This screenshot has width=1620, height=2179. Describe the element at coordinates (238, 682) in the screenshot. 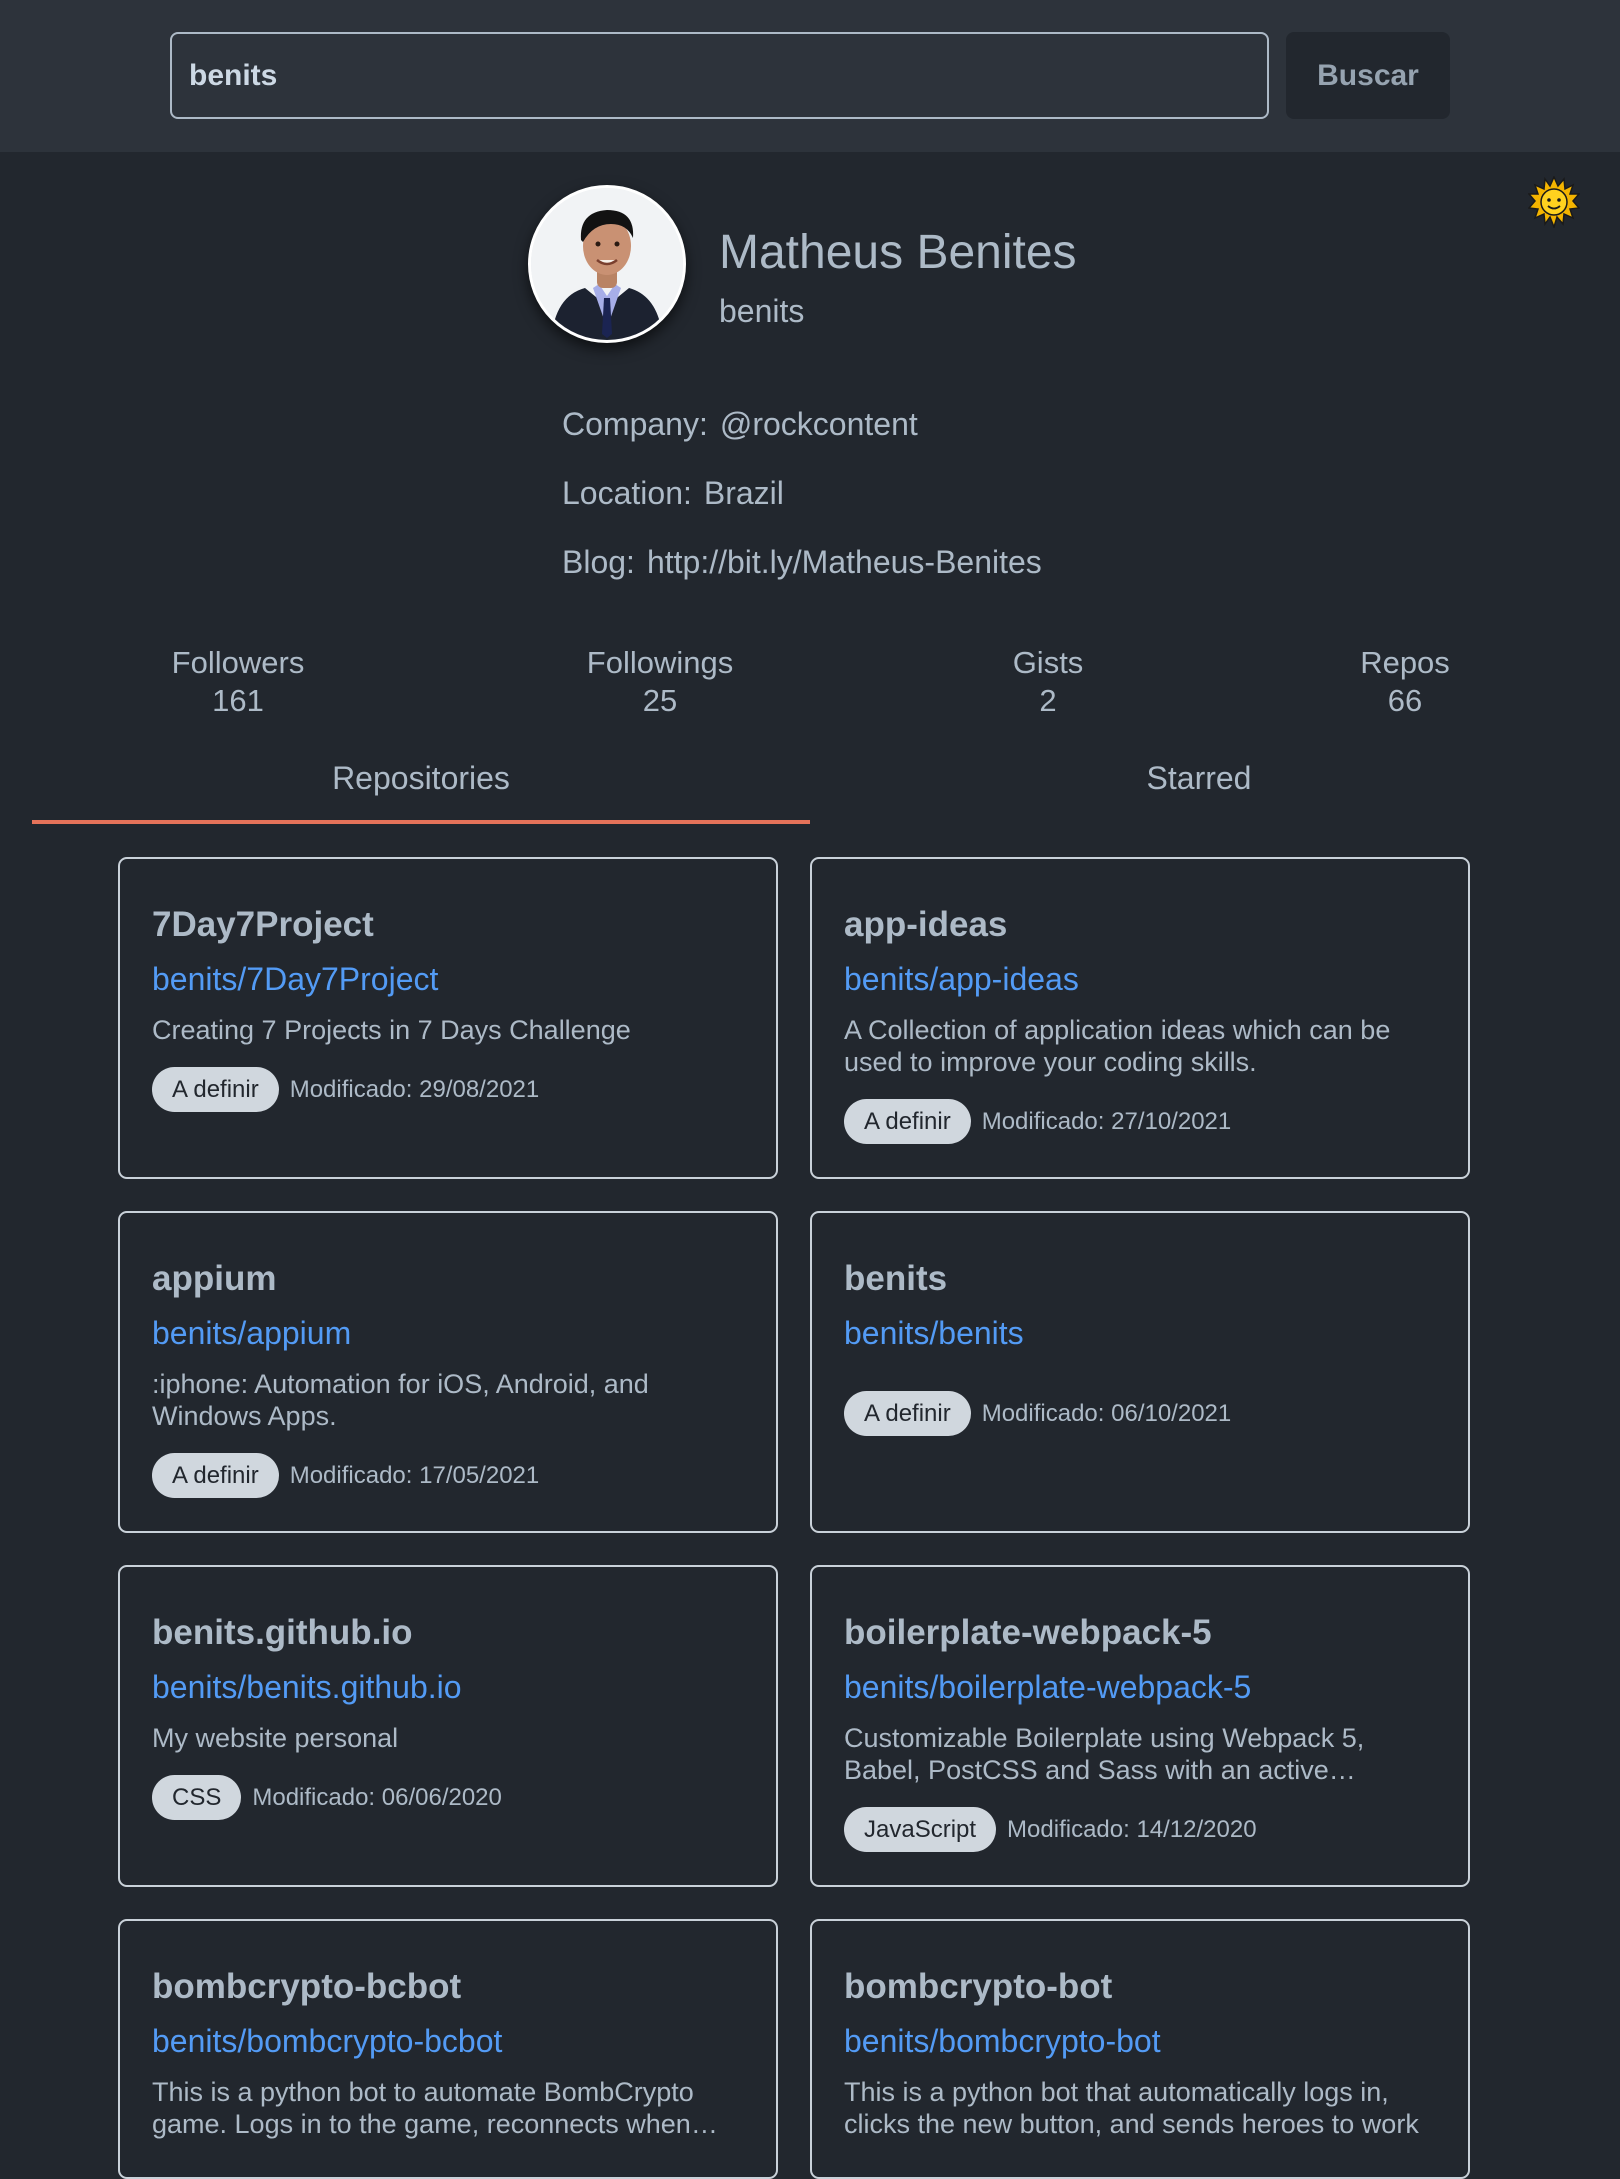

I see `followers-stat: Followers 161` at that location.